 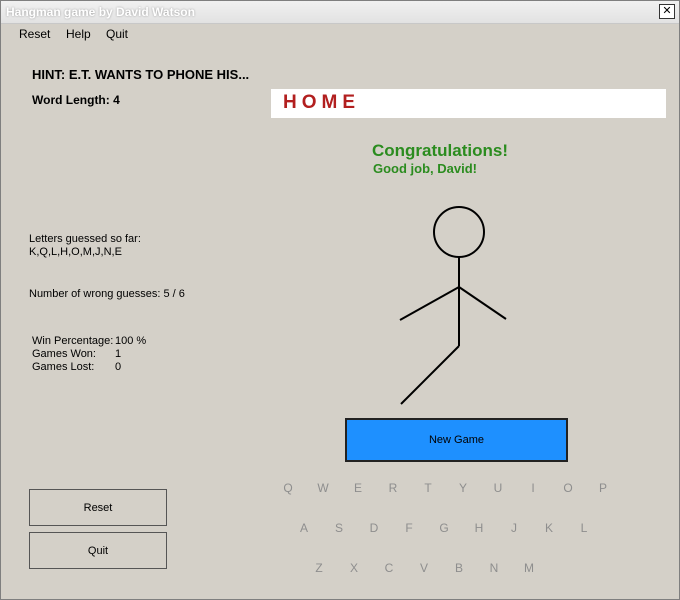 What do you see at coordinates (118, 367) in the screenshot?
I see `games-lost-value: 0` at bounding box center [118, 367].